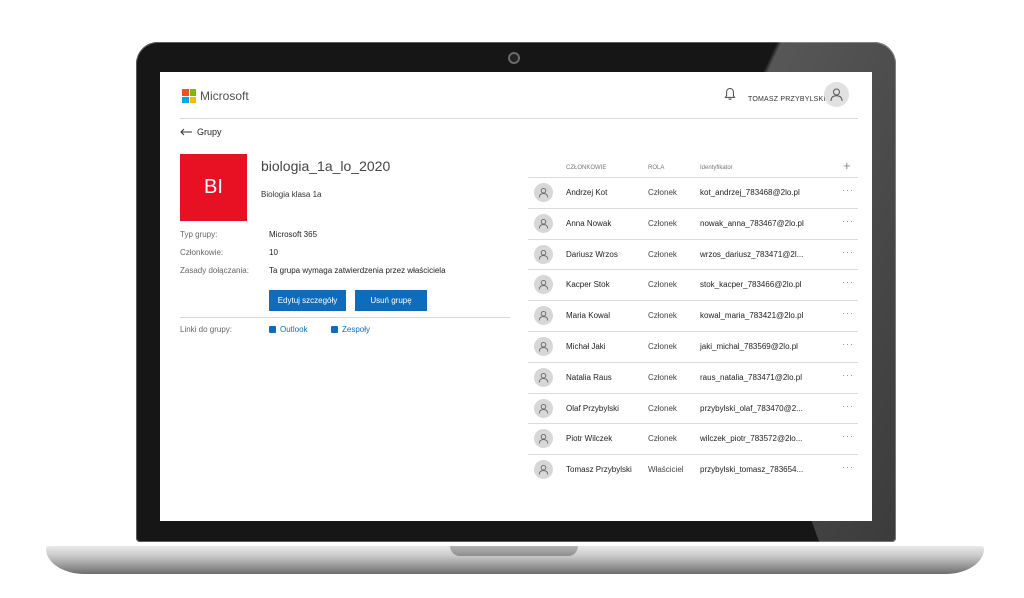  Describe the element at coordinates (751, 285) in the screenshot. I see `member-identifier: stok_kacper_783466@2lo.pl` at that location.